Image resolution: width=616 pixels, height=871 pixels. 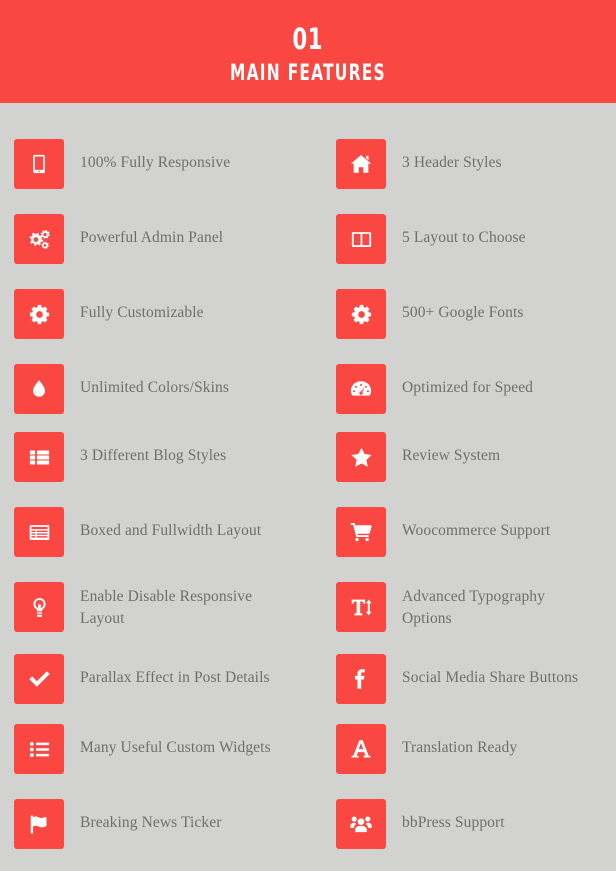 I want to click on check-icon, so click(x=39, y=679).